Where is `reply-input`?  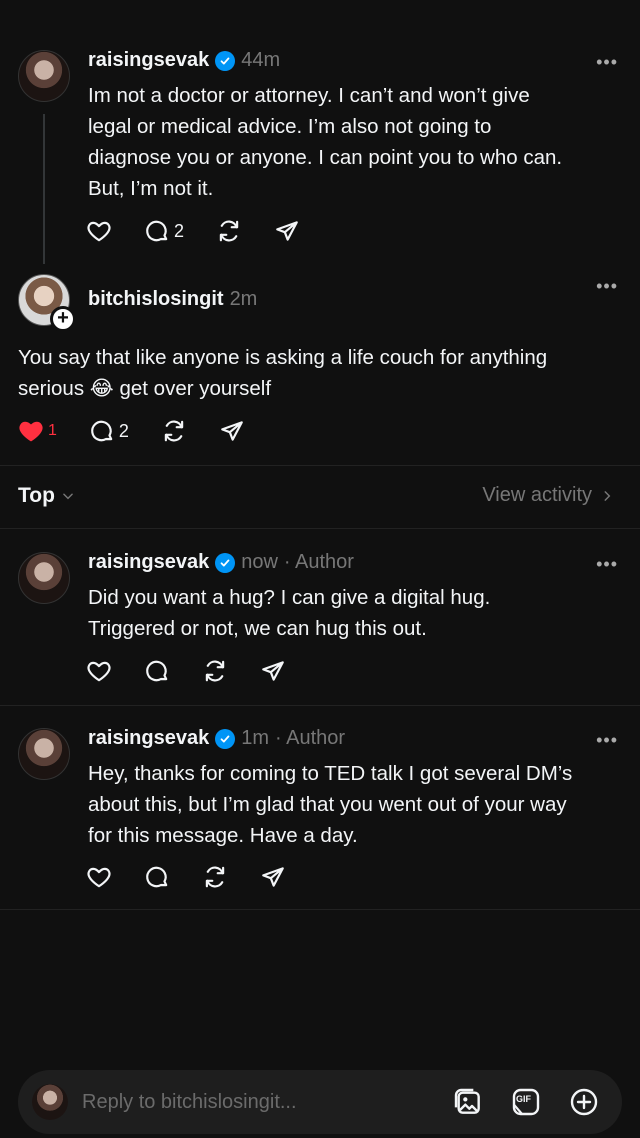 reply-input is located at coordinates (262, 1102).